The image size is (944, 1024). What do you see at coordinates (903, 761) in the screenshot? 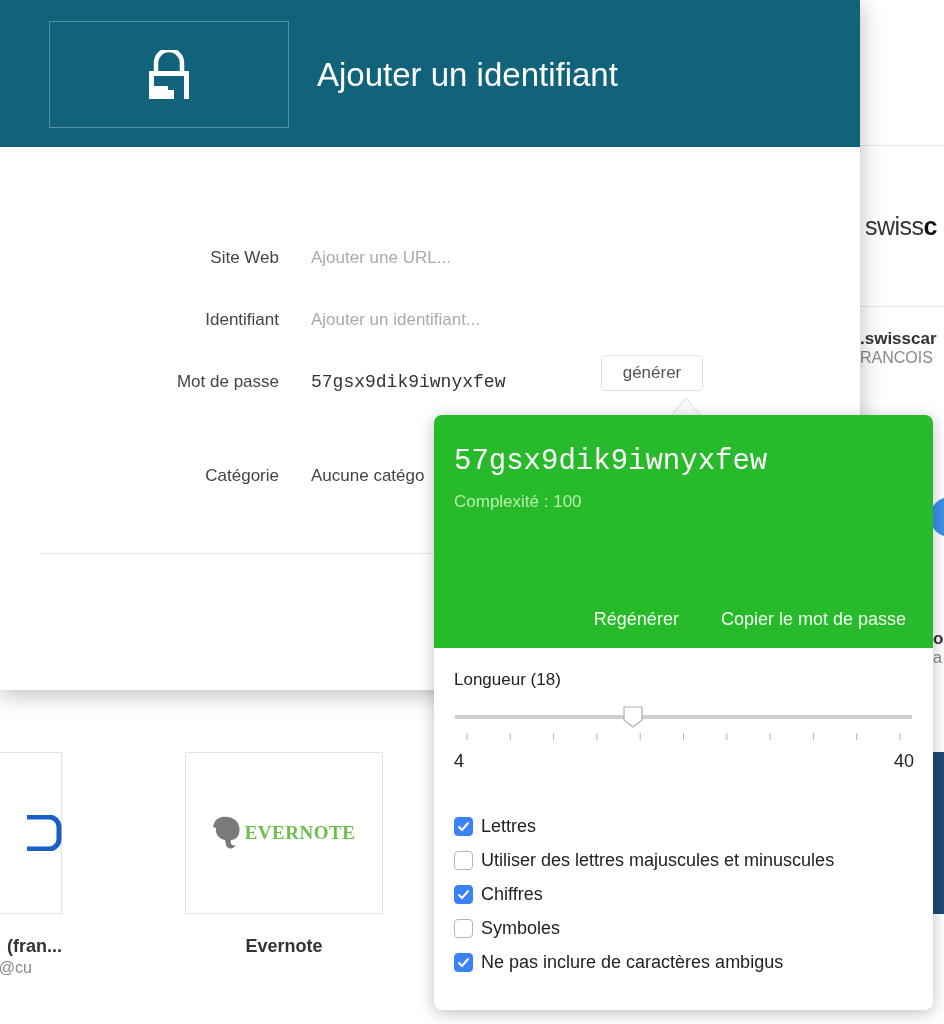
I see `max-label: 40` at bounding box center [903, 761].